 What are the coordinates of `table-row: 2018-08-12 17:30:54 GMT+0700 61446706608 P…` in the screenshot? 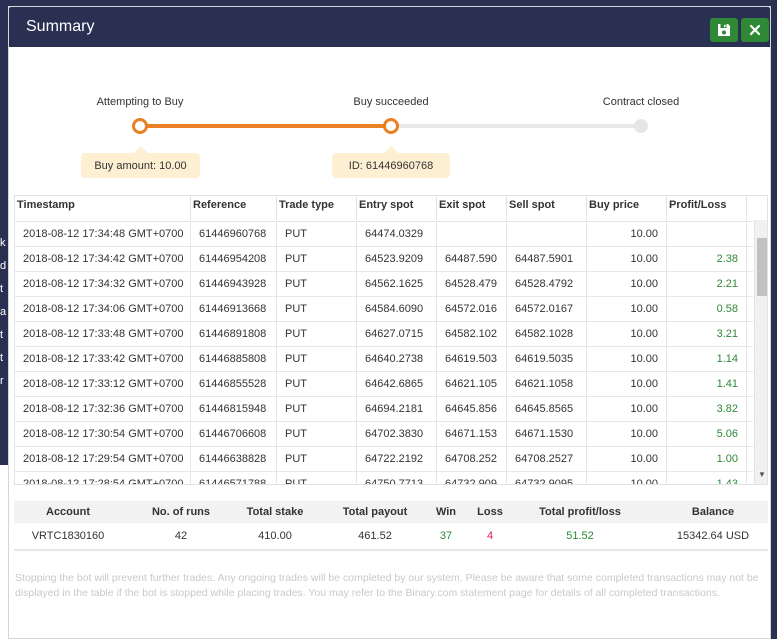 It's located at (384, 433).